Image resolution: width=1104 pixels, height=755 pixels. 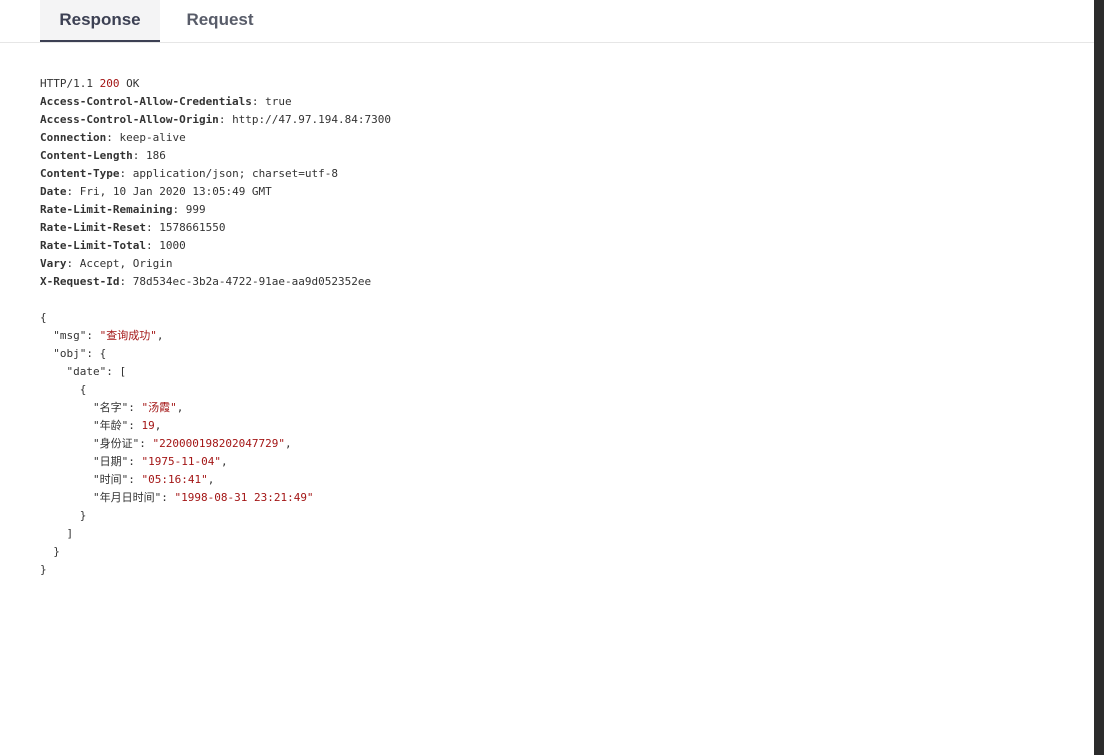 I want to click on tab-request: Request, so click(x=220, y=20).